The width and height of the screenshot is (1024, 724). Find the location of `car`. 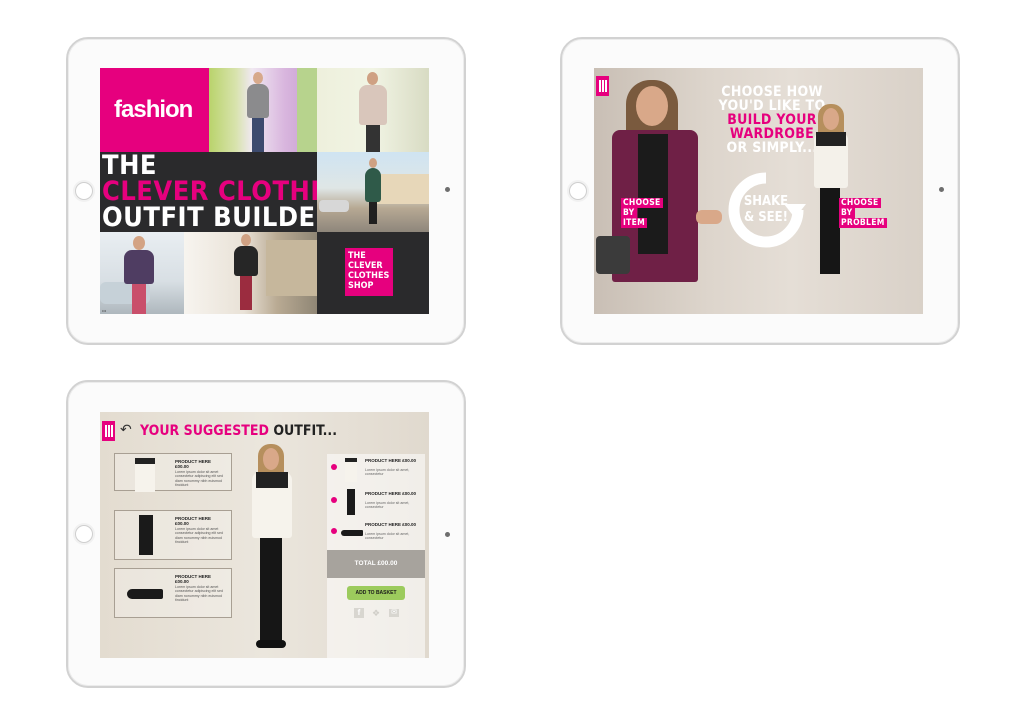

car is located at coordinates (334, 206).